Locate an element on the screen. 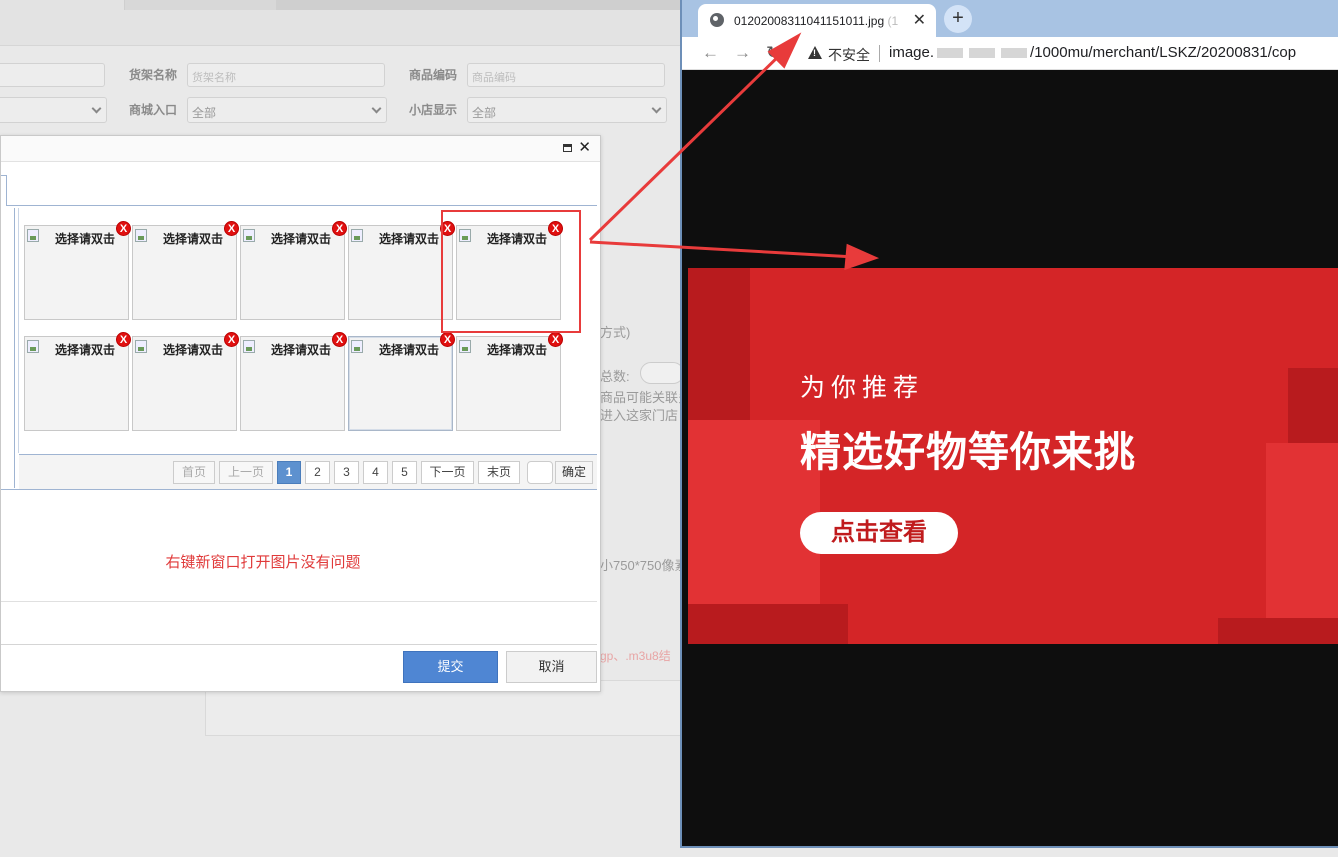 The image size is (1338, 857). cancel-button: 取消 is located at coordinates (551, 667).